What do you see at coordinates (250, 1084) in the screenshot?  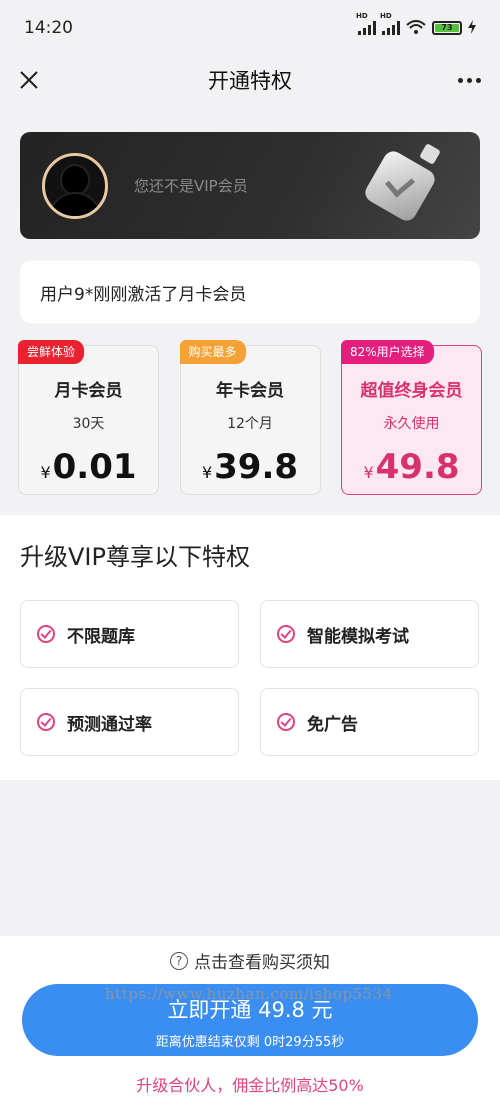 I see `partner-link: 升级合伙人，佣金比例高达50%` at bounding box center [250, 1084].